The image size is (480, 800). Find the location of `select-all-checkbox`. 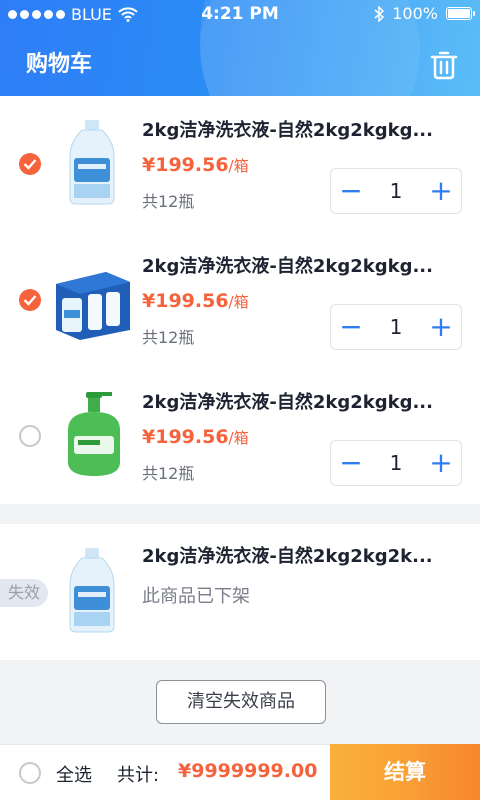

select-all-checkbox is located at coordinates (30, 773).